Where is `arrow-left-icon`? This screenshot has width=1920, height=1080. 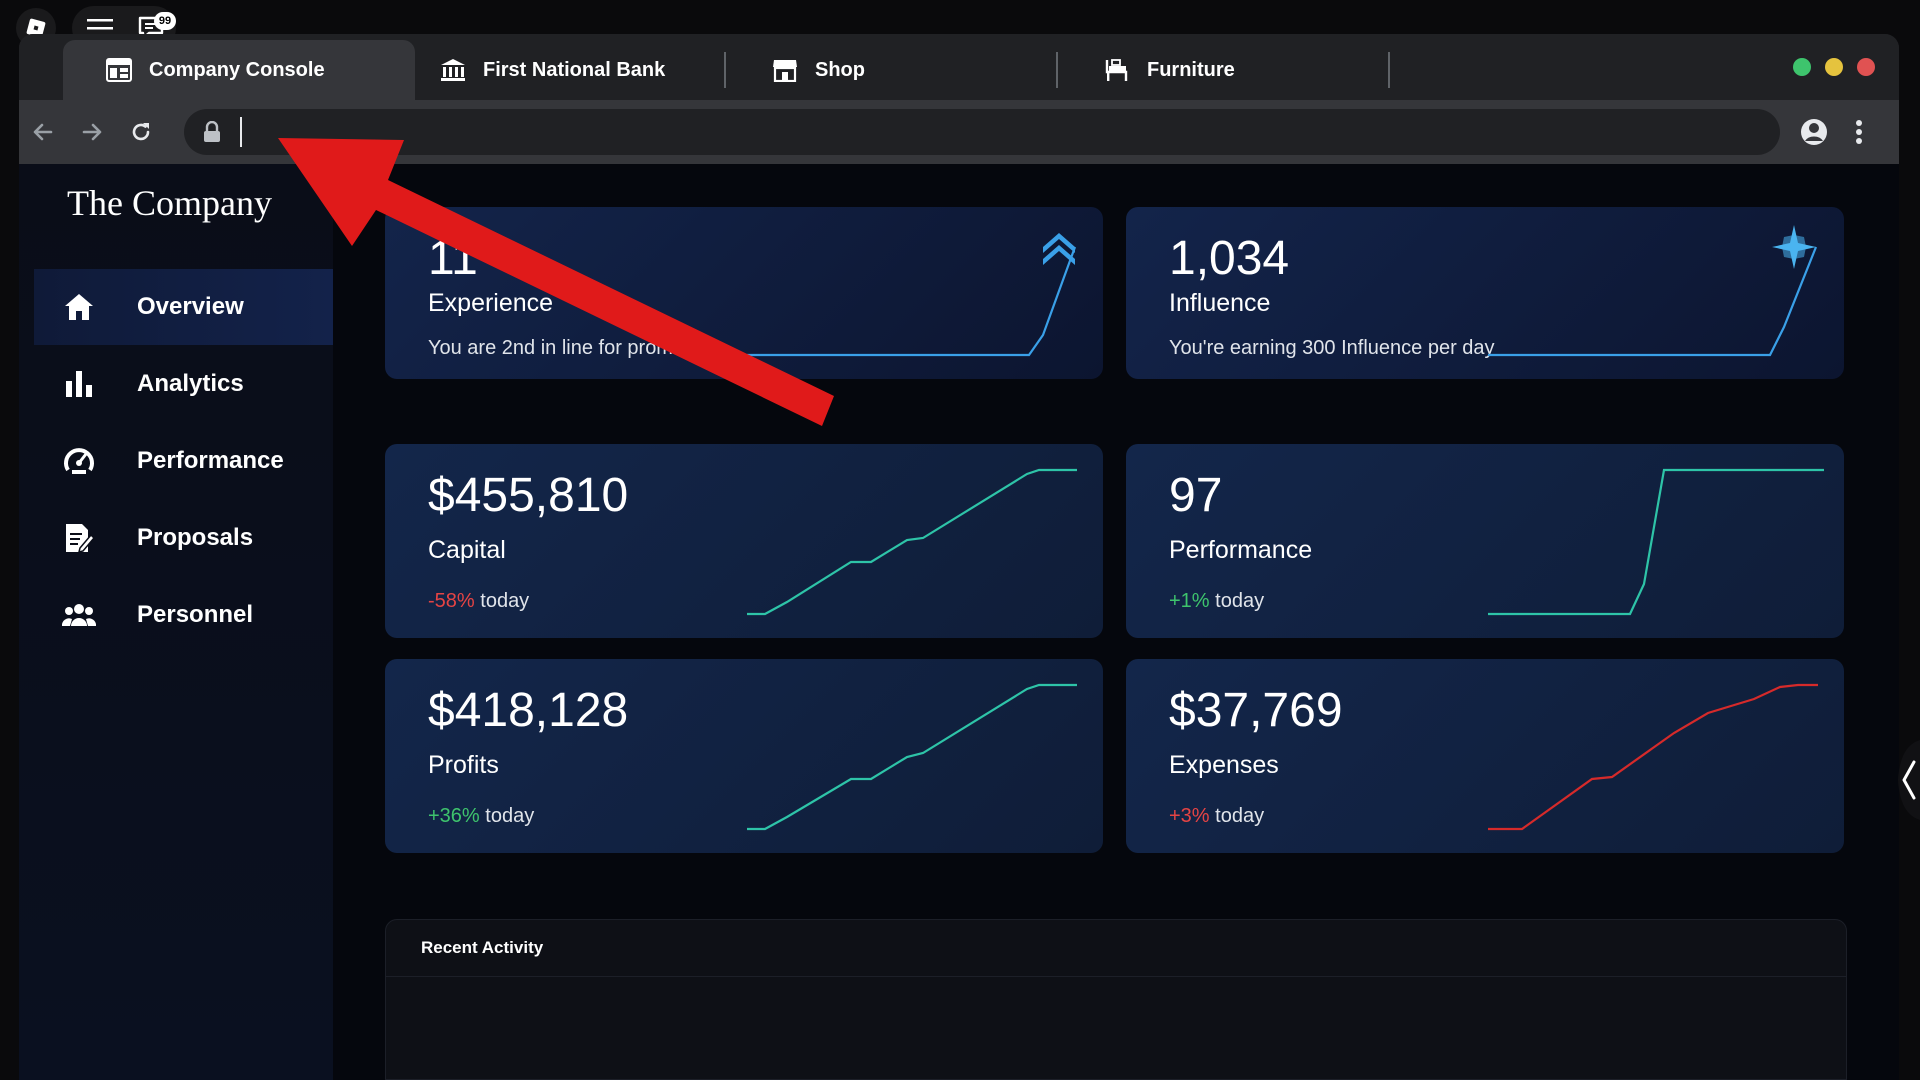 arrow-left-icon is located at coordinates (43, 132).